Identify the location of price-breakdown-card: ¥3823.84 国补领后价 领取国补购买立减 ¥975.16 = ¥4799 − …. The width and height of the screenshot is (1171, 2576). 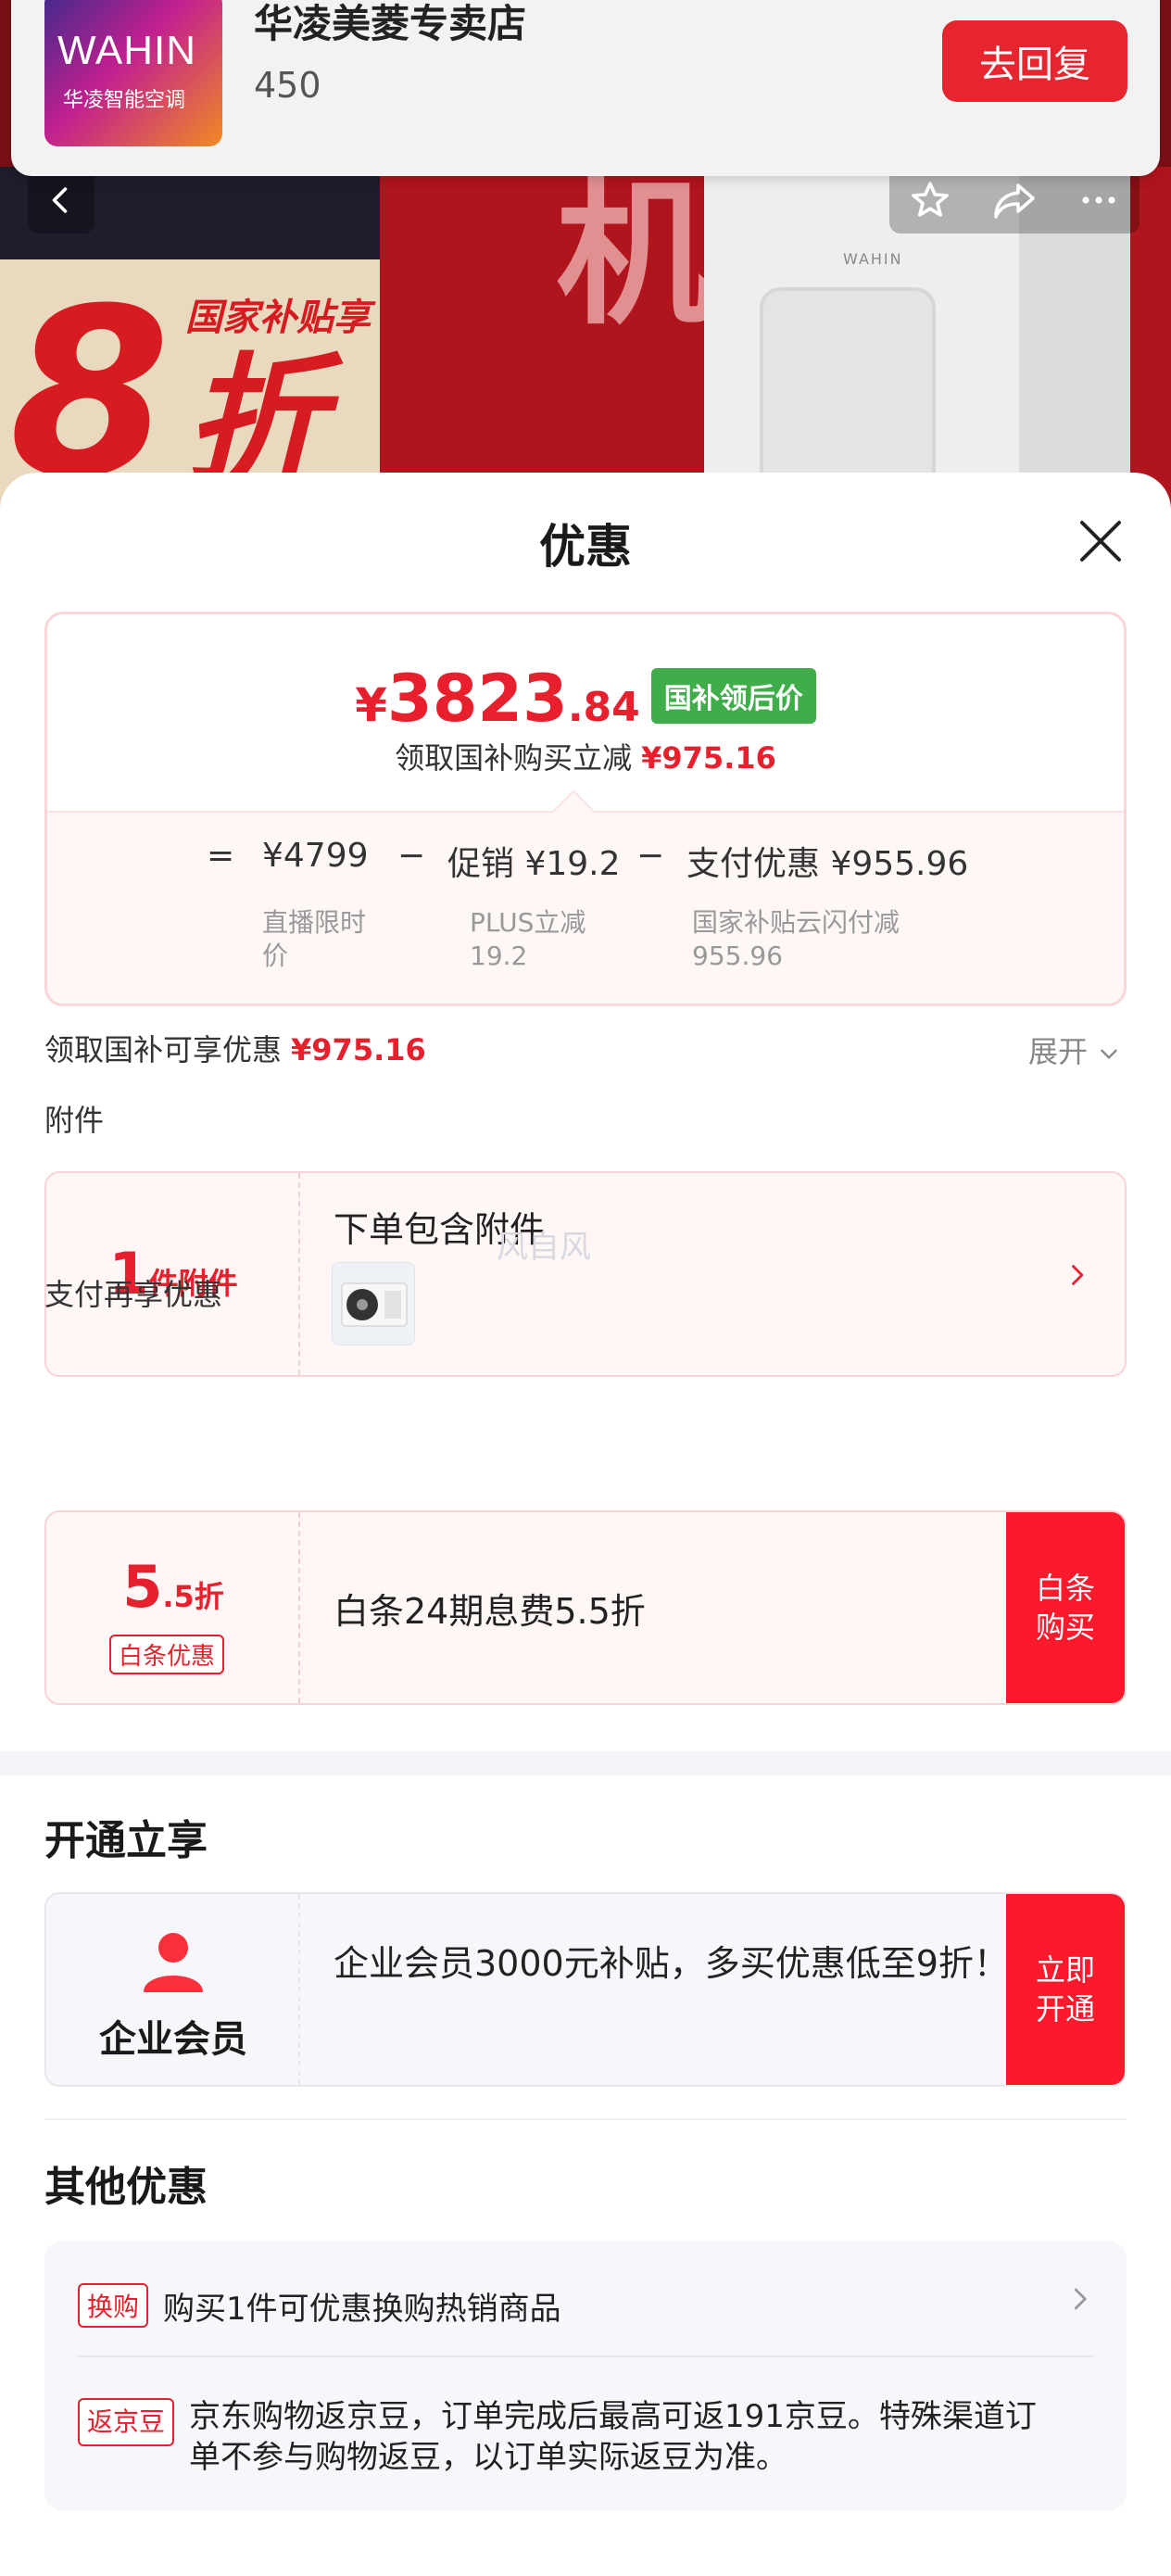
(585, 809).